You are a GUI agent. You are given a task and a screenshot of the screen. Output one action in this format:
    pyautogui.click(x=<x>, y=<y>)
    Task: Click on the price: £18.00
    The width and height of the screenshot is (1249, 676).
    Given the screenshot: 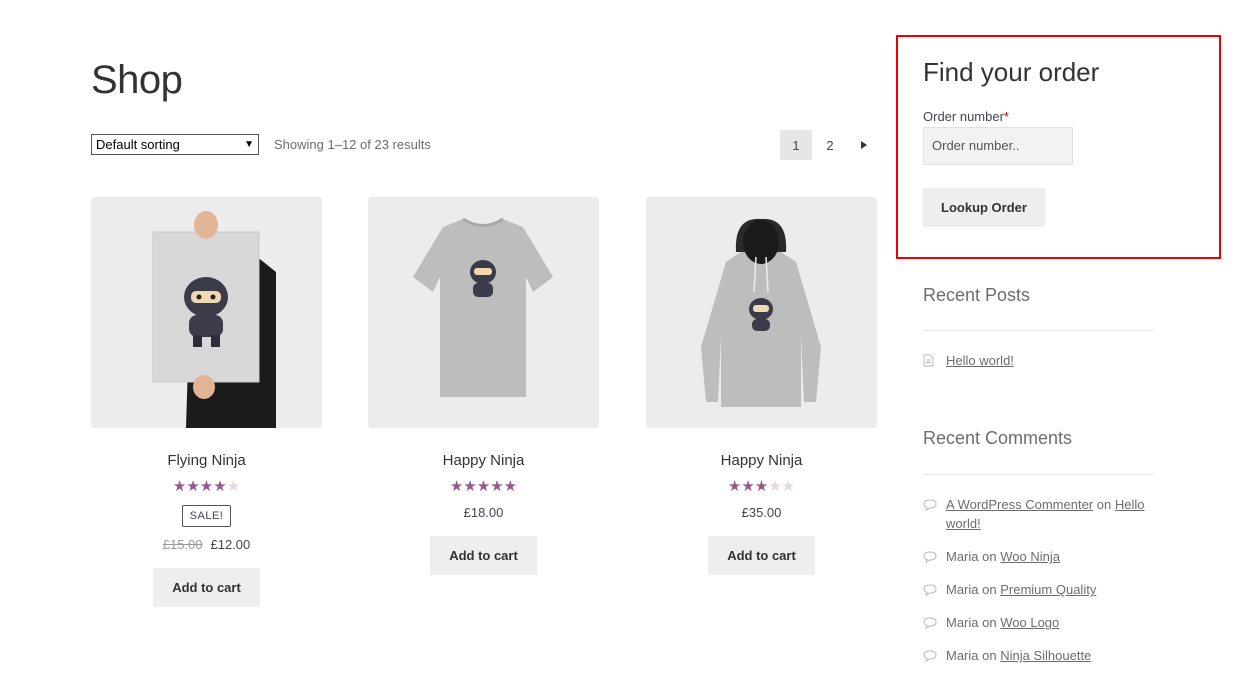 What is the action you would take?
    pyautogui.click(x=483, y=512)
    